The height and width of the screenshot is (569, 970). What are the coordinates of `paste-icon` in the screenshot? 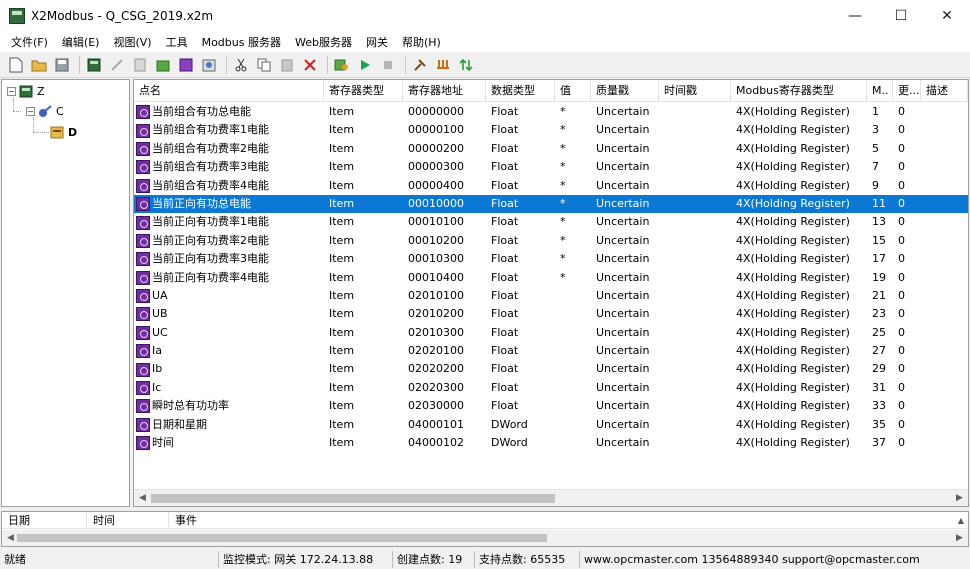 It's located at (287, 65).